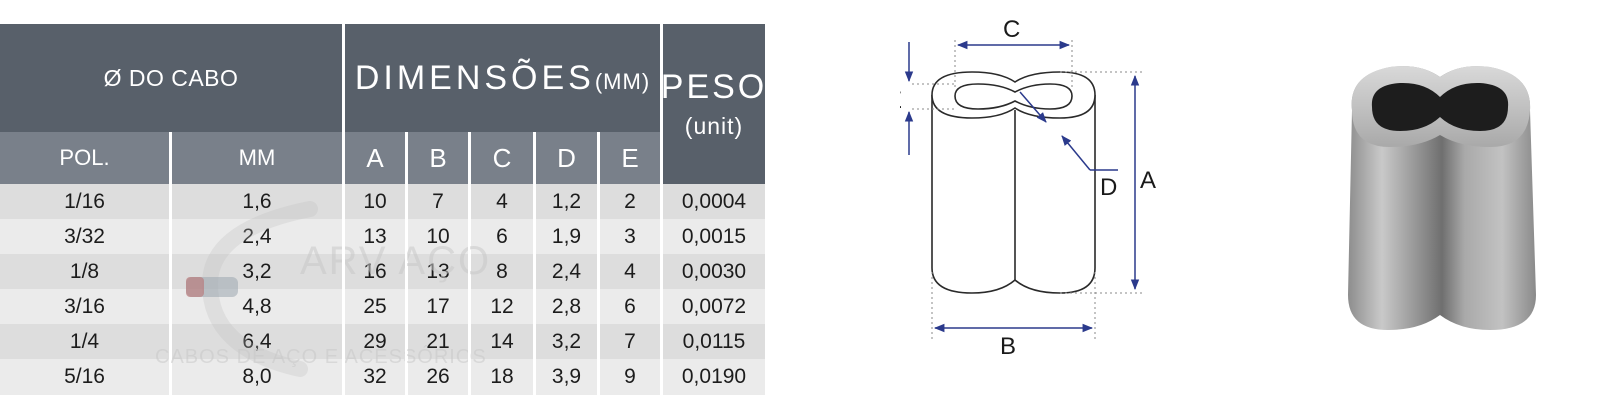 This screenshot has height=405, width=1617. I want to click on cell-peso: 0,0004, so click(714, 201).